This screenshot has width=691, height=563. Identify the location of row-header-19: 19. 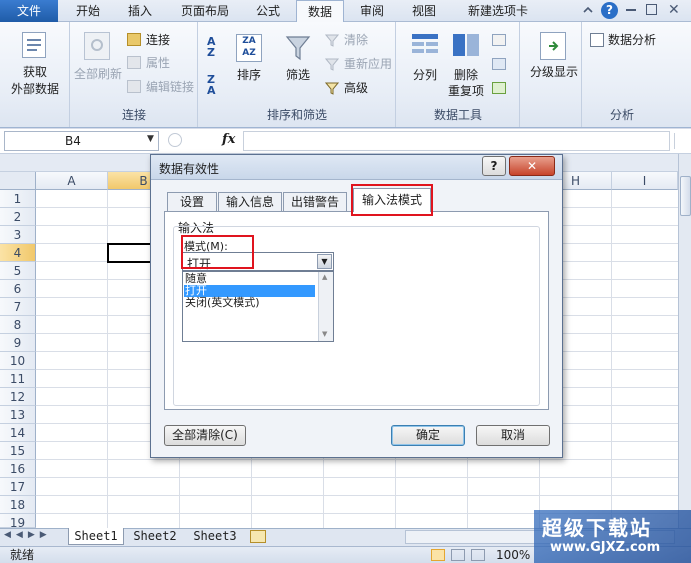
(18, 522).